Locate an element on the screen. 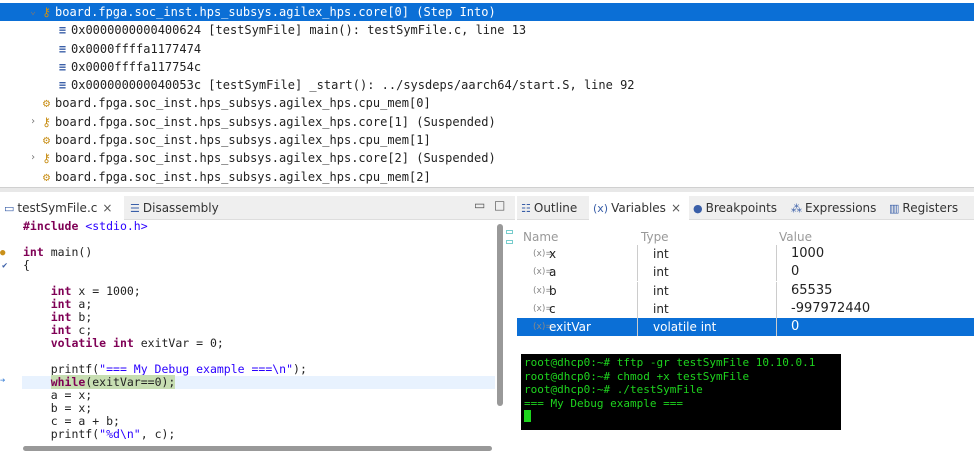 This screenshot has width=974, height=452. variable-row: (x)= x int 1000 is located at coordinates (745, 254).